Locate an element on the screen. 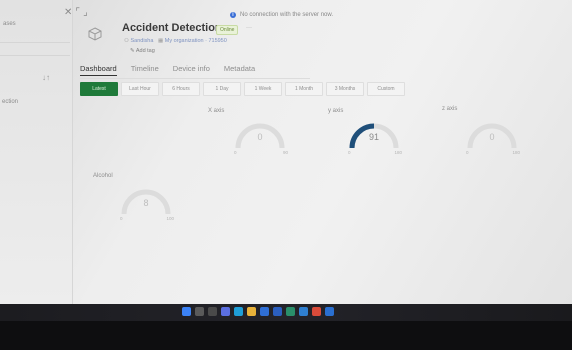  y-axis-gauge: 91 0 180 is located at coordinates (374, 139).